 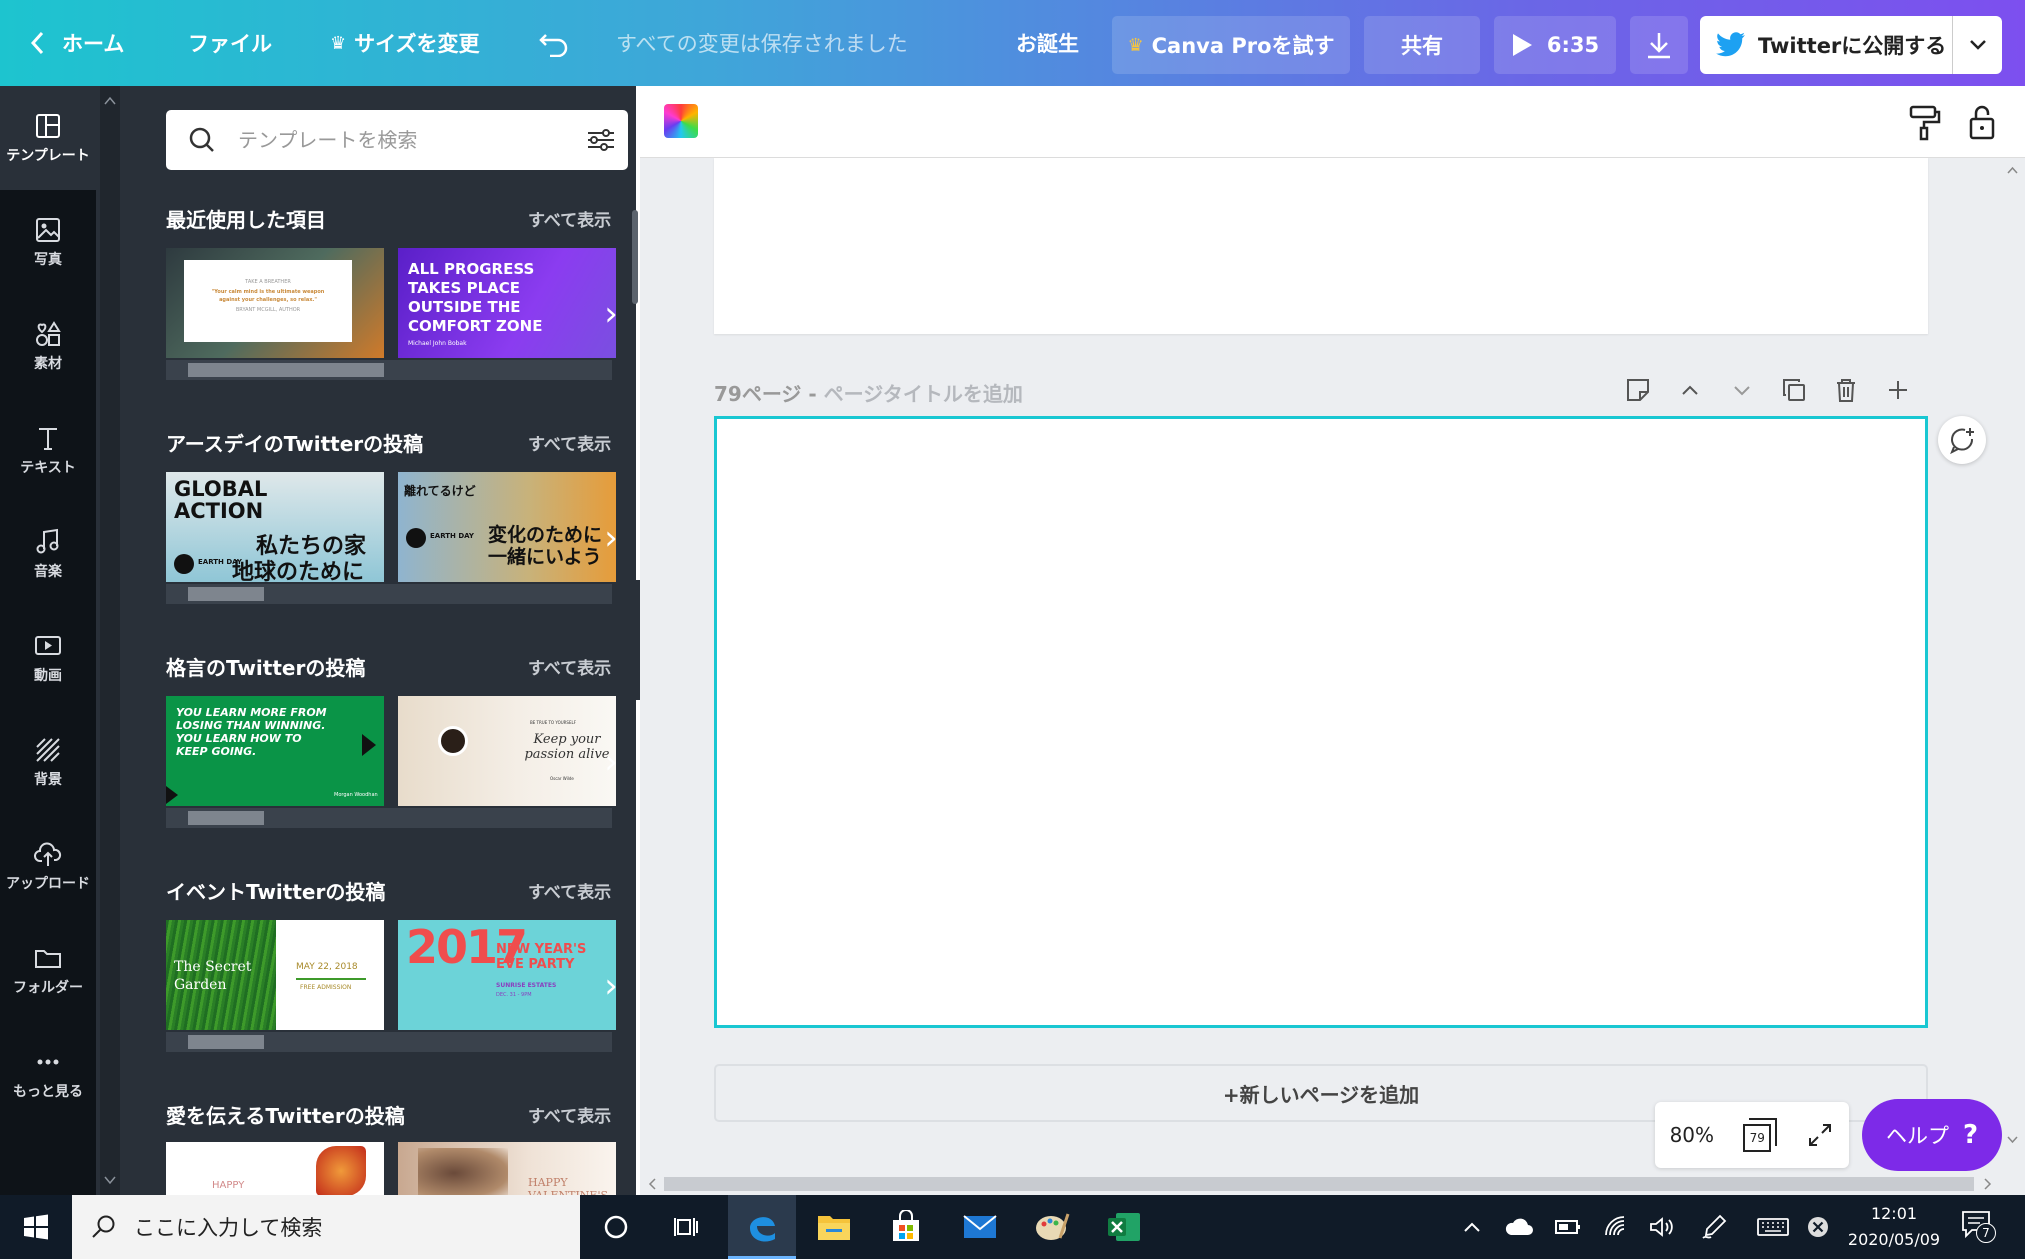 I want to click on nav-uploads: アップロード, so click(x=48, y=866).